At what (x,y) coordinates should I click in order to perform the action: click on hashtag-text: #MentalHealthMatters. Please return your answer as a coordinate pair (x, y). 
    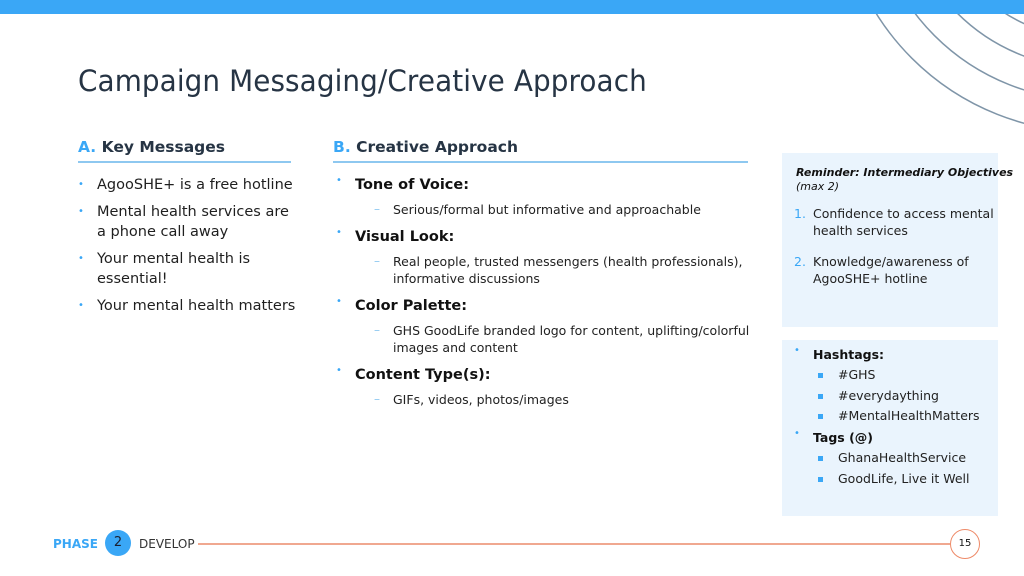
    Looking at the image, I should click on (909, 416).